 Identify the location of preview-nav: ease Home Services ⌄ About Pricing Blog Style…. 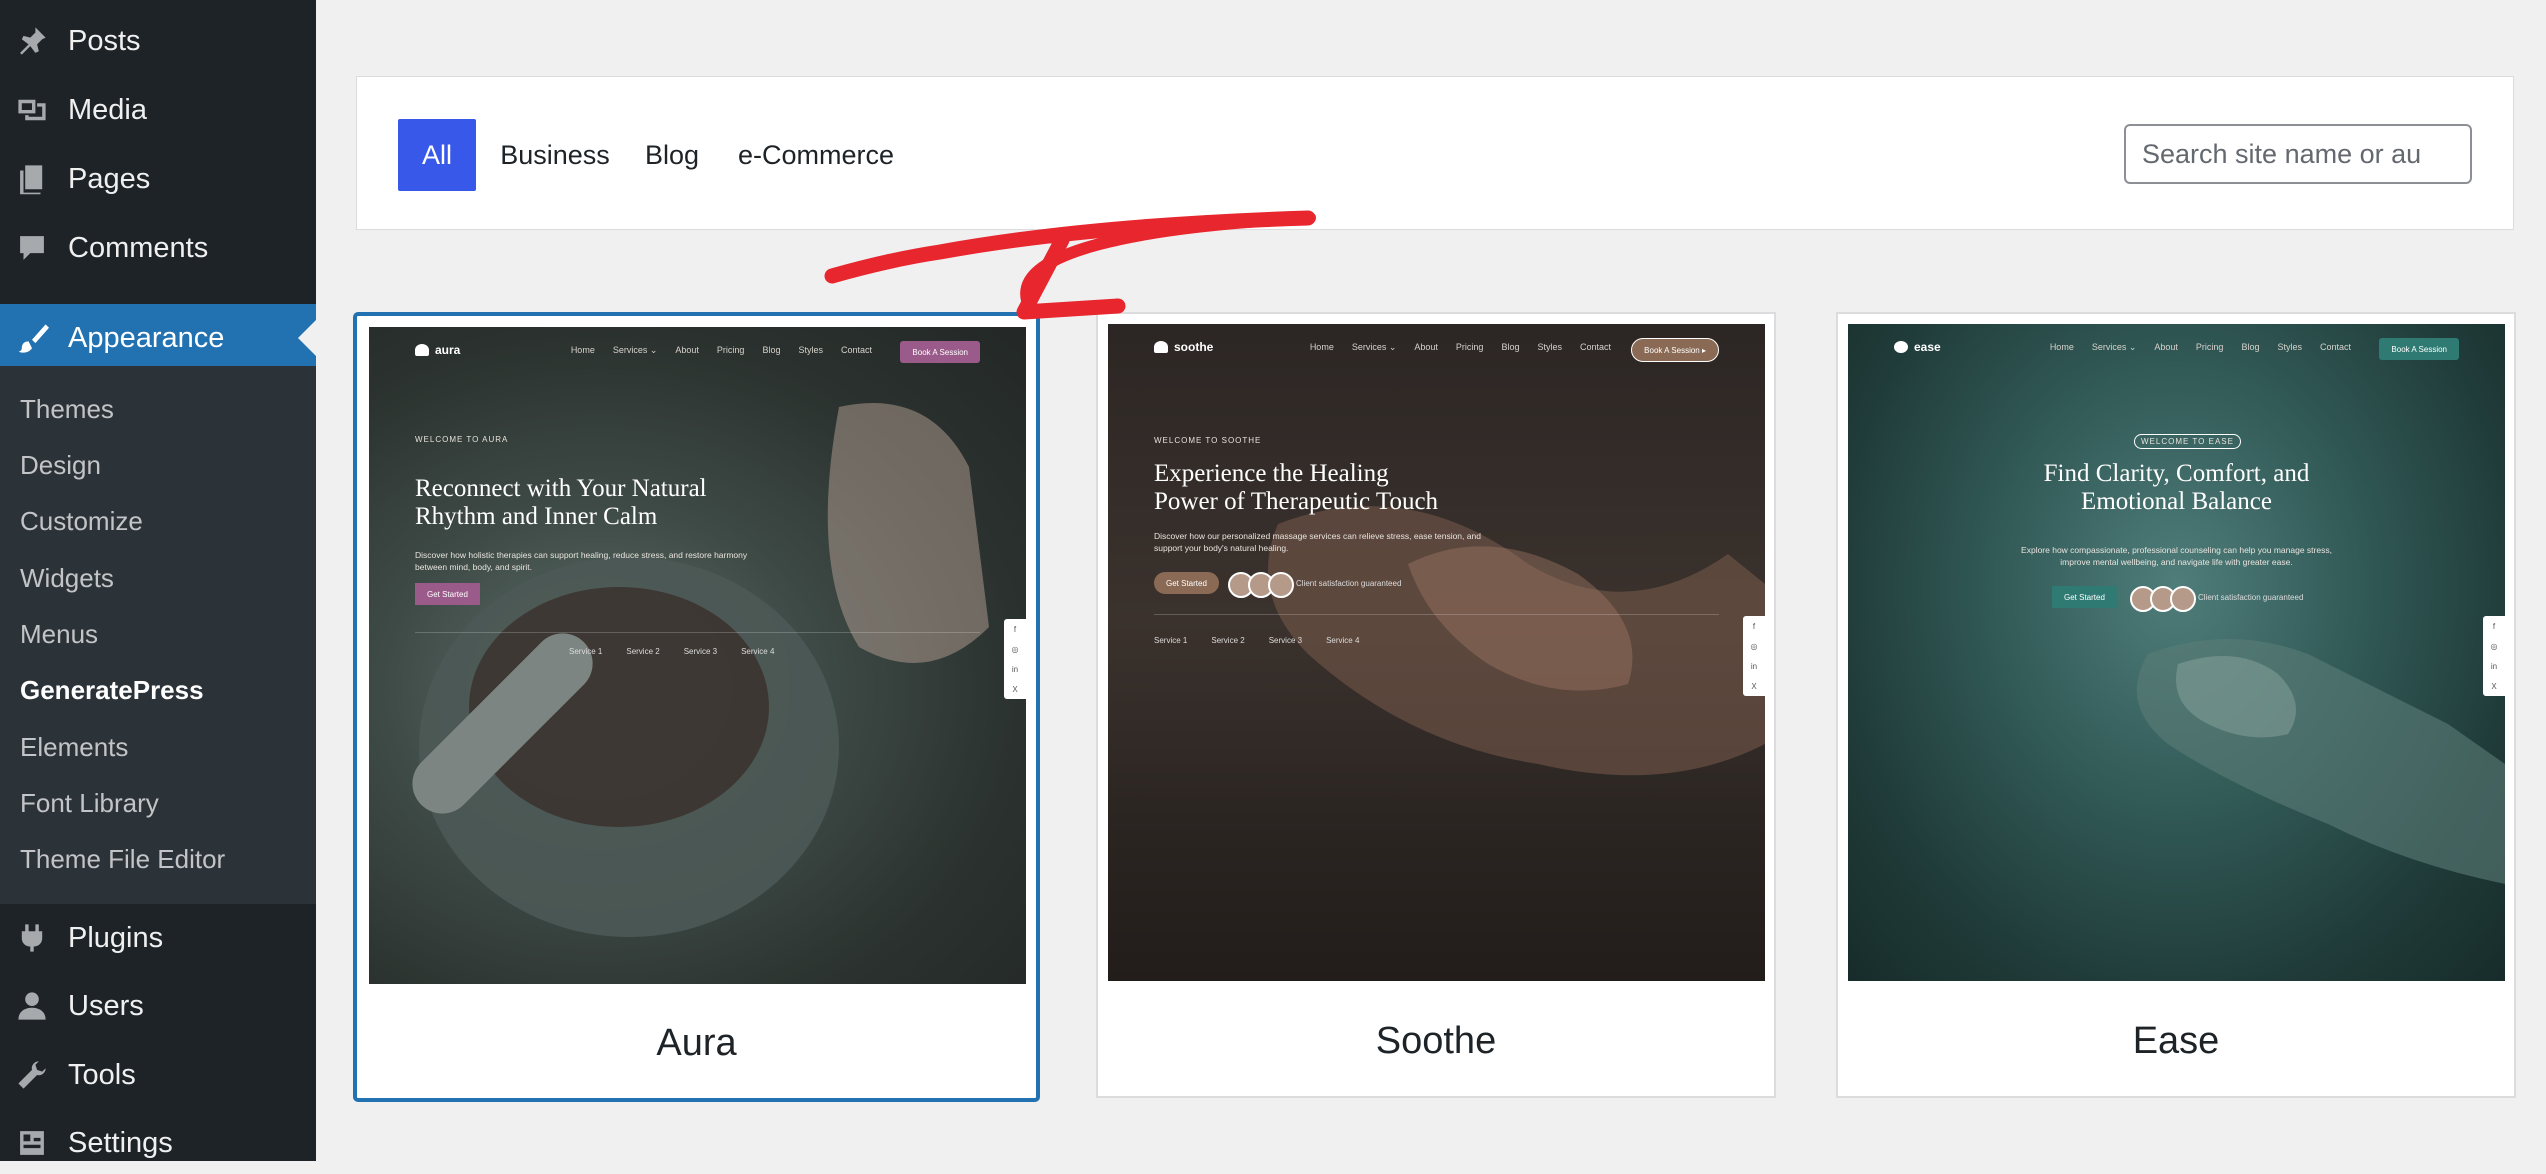
(2176, 350).